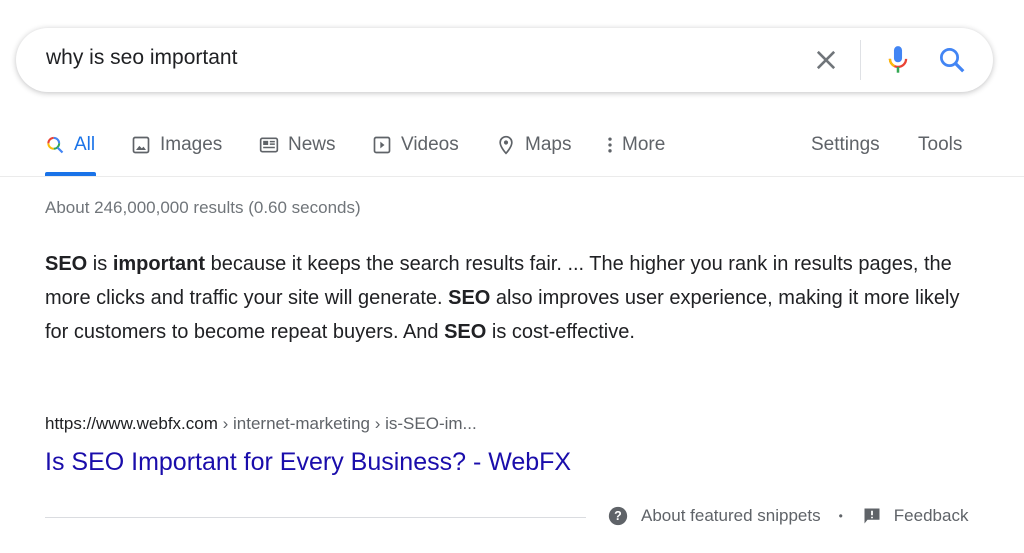  What do you see at coordinates (141, 58) in the screenshot?
I see `search-input: why is seo important` at bounding box center [141, 58].